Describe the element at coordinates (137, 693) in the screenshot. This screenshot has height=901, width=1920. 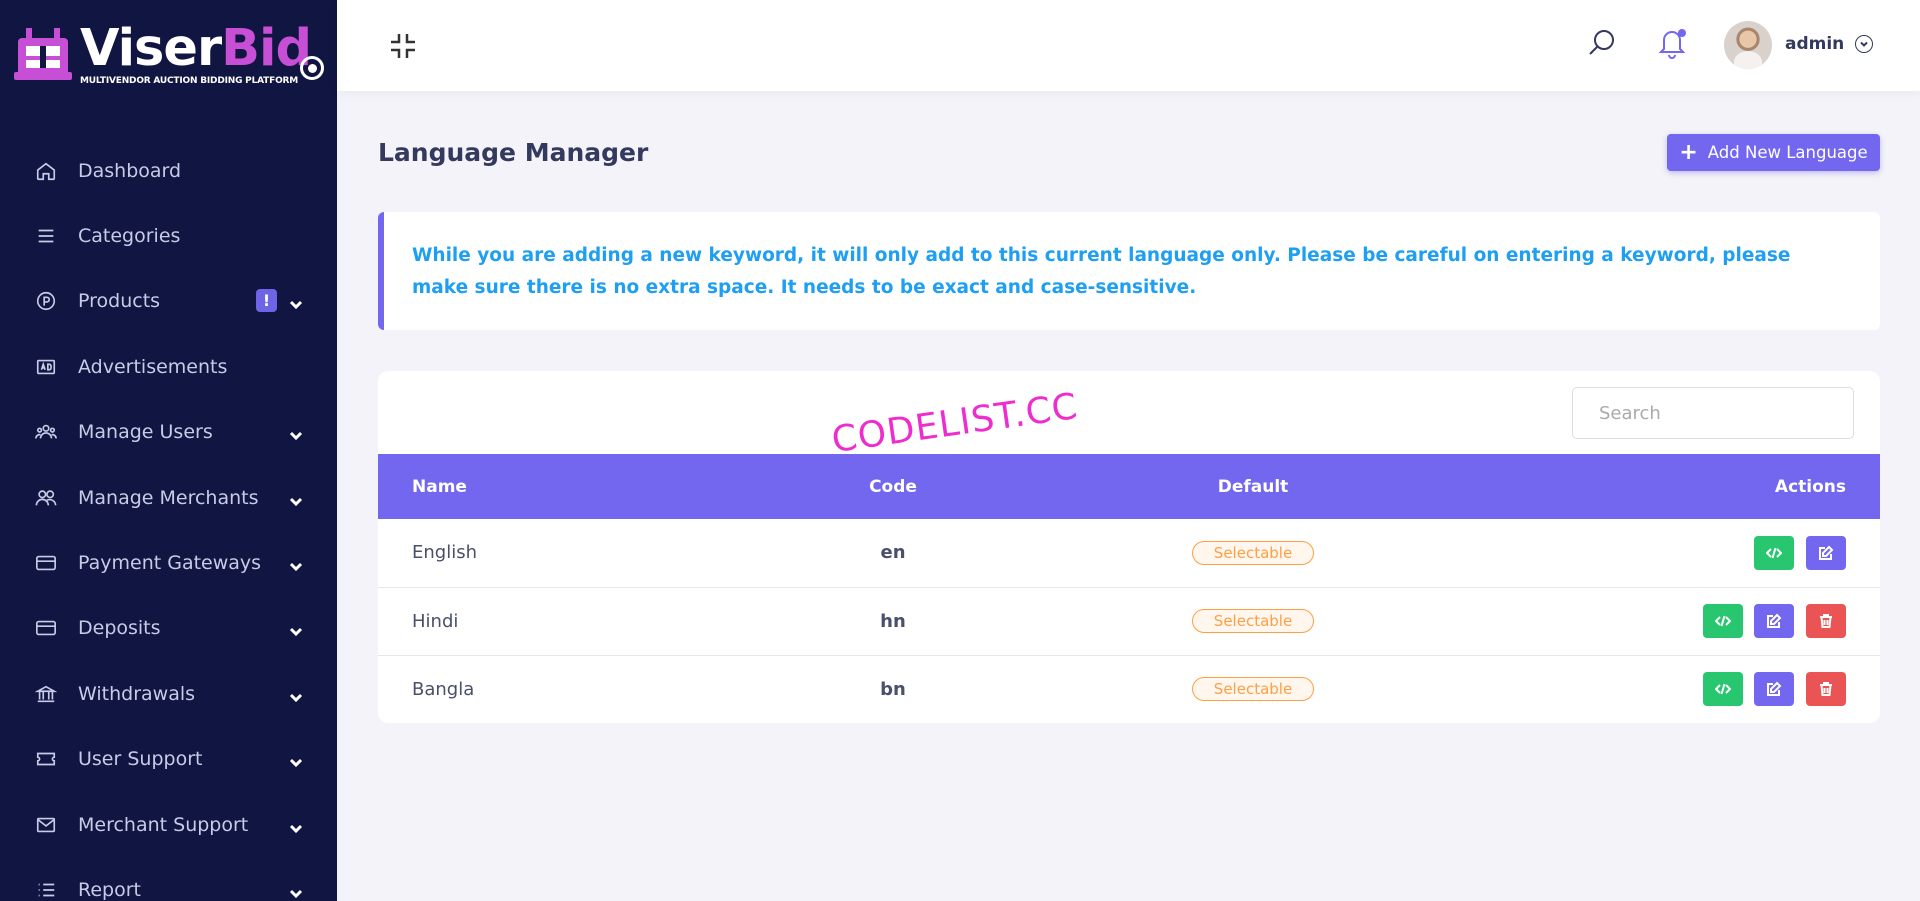
I see `sidebar-item-label: Withdrawals` at that location.